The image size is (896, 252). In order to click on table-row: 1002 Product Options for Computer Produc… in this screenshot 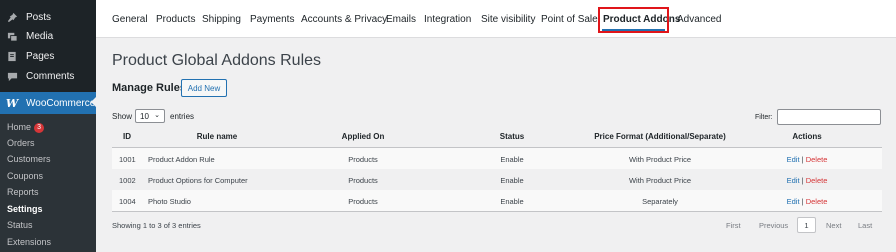, I will do `click(497, 179)`.